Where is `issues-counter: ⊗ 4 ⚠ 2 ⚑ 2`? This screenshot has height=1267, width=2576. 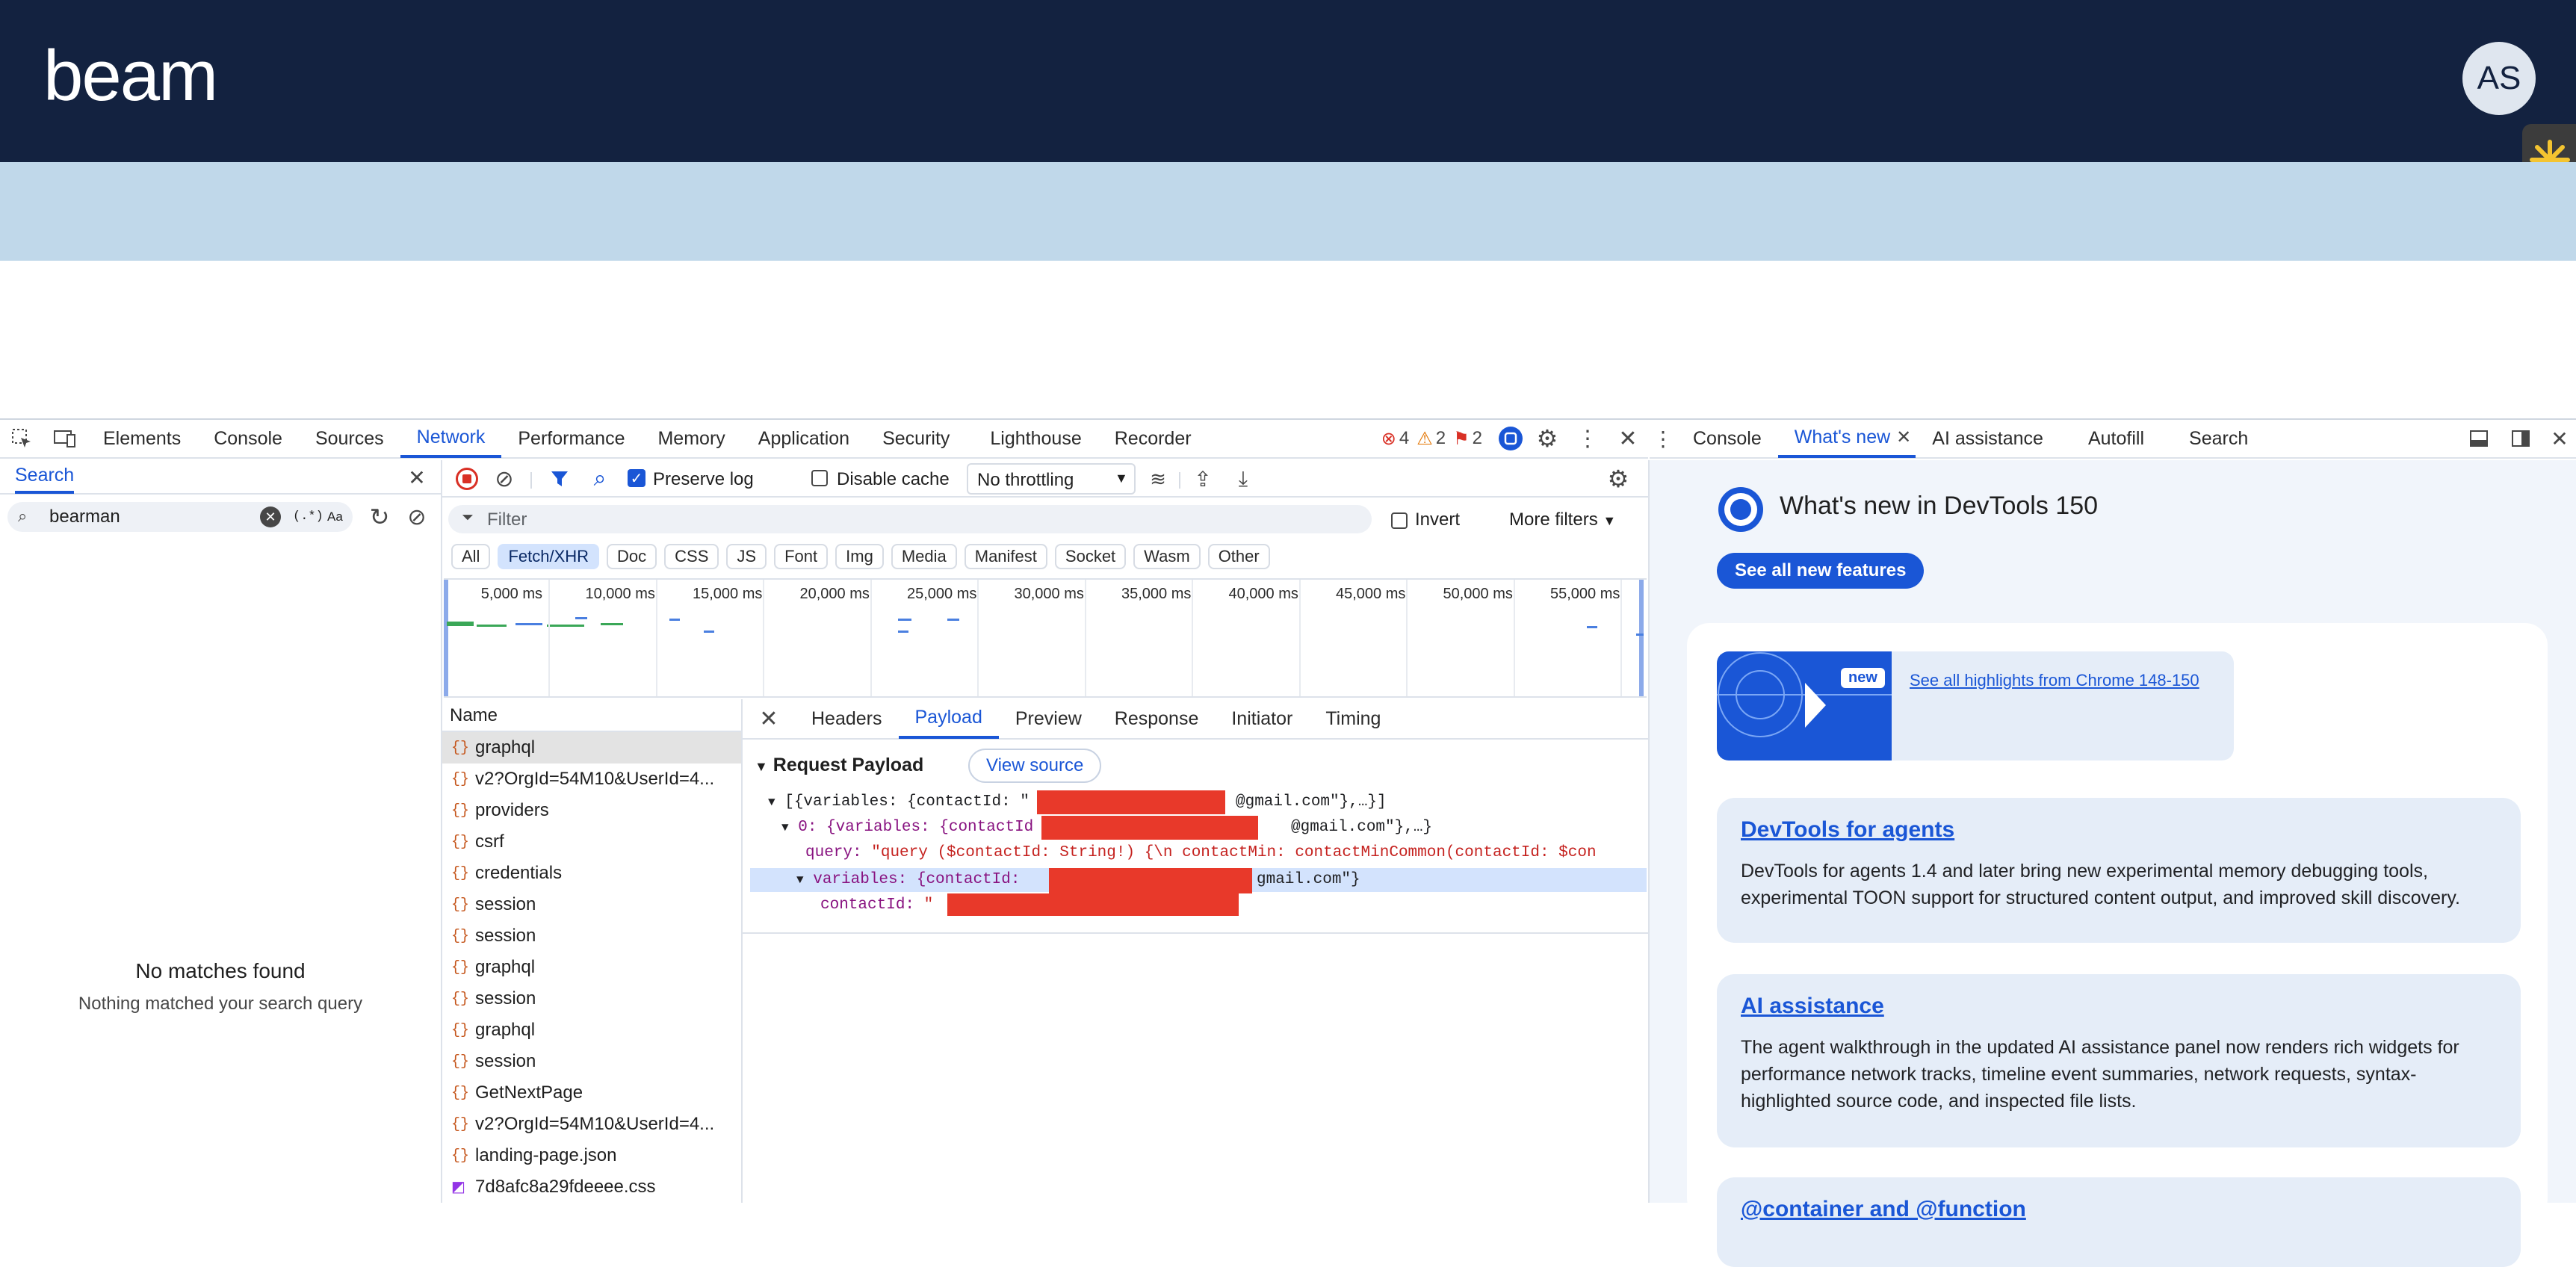 issues-counter: ⊗ 4 ⚠ 2 ⚑ 2 is located at coordinates (1431, 439).